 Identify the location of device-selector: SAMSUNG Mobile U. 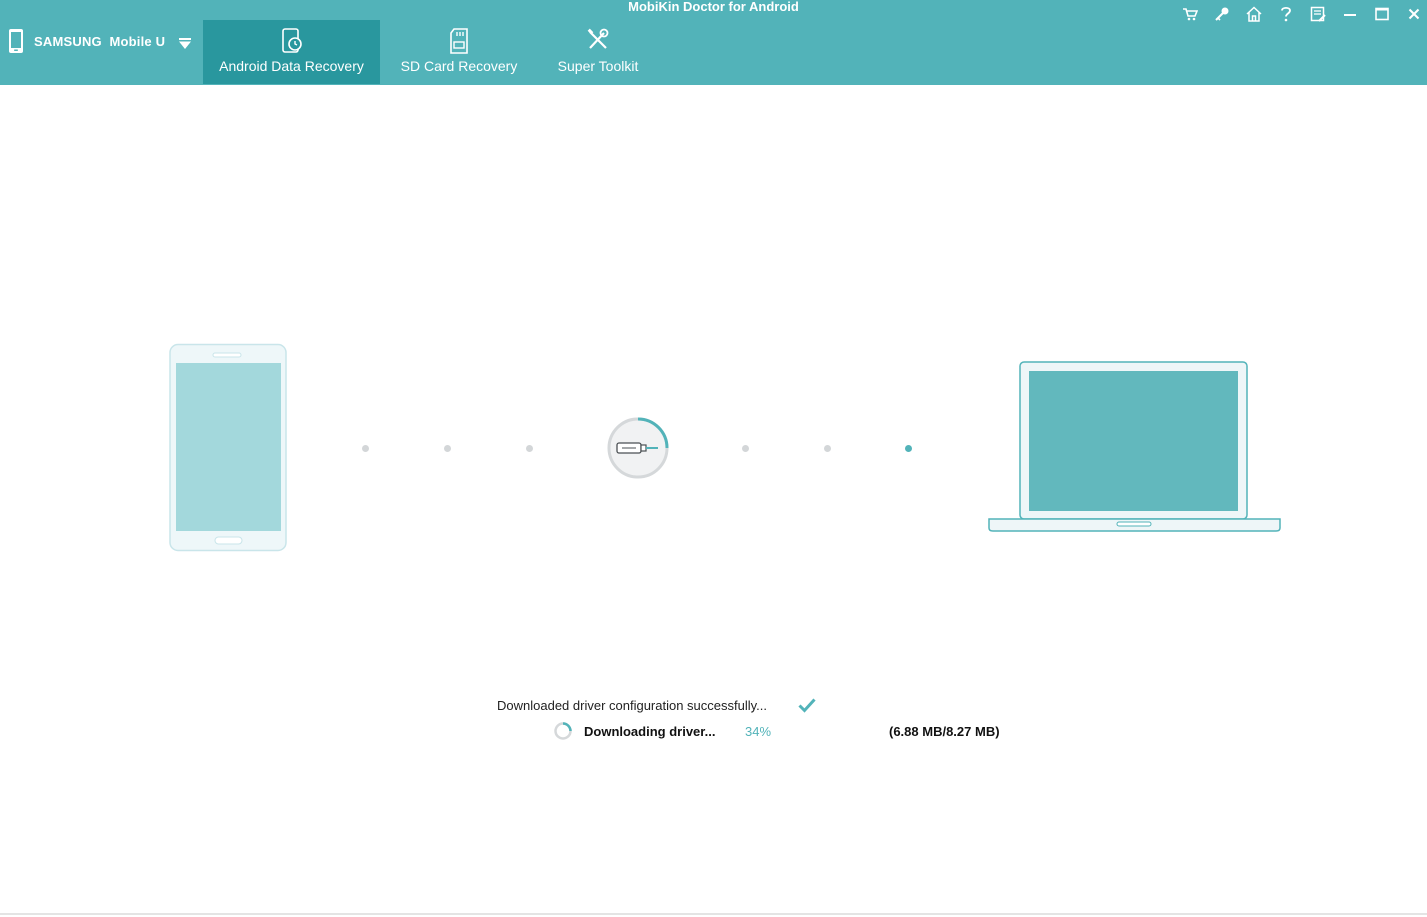
(100, 42).